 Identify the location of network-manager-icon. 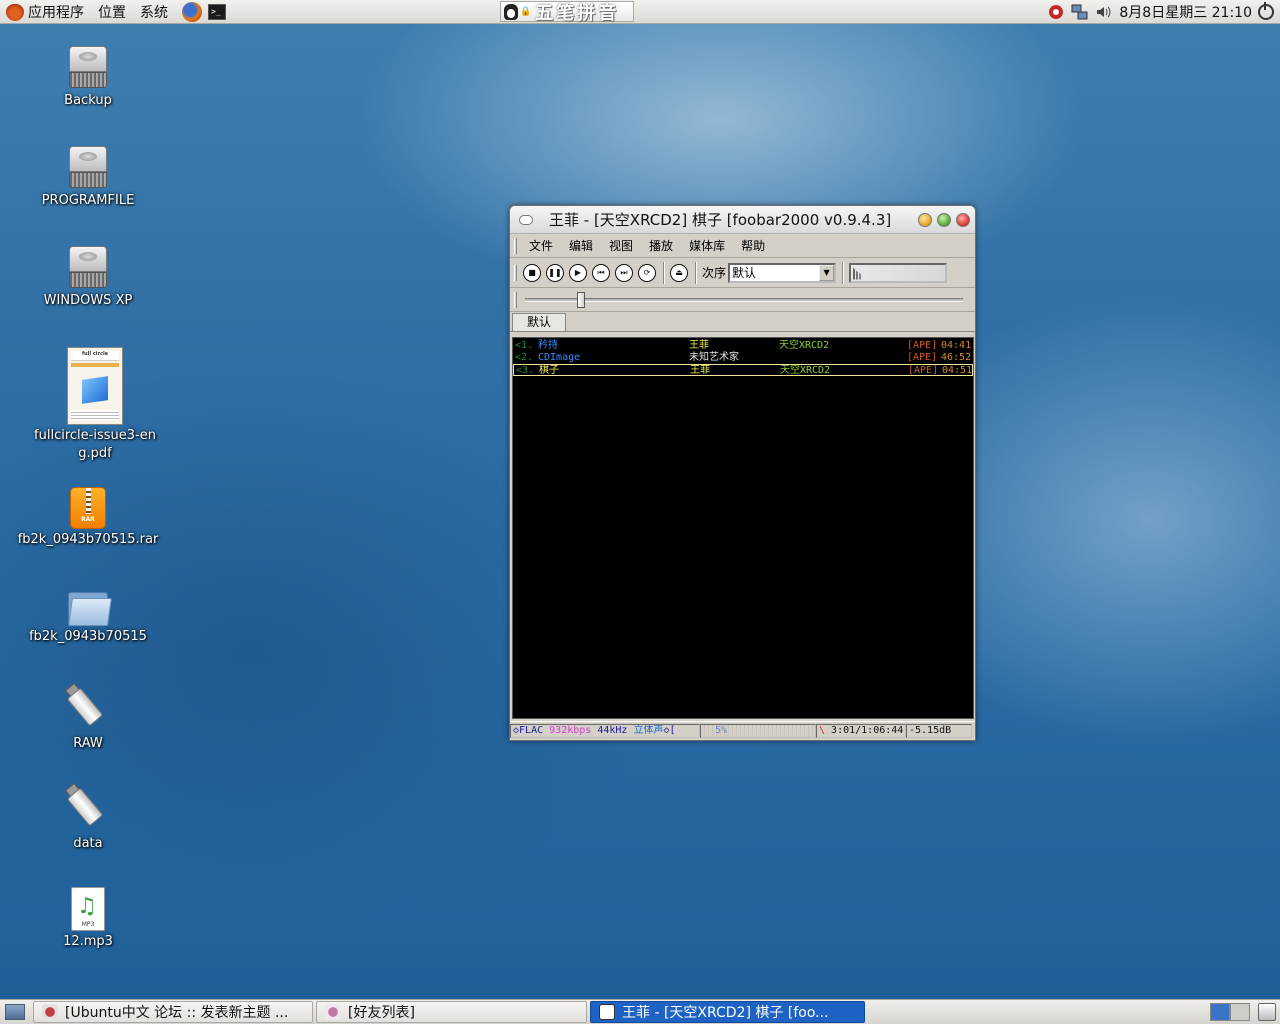
(1056, 12).